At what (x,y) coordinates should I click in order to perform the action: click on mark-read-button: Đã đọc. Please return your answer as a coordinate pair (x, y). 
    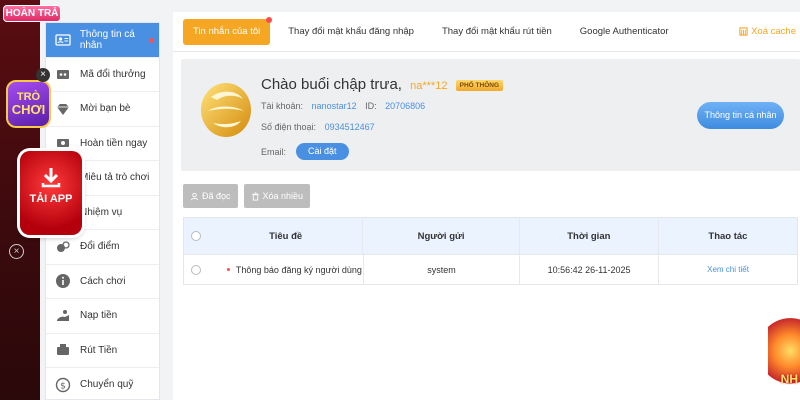
    Looking at the image, I should click on (210, 196).